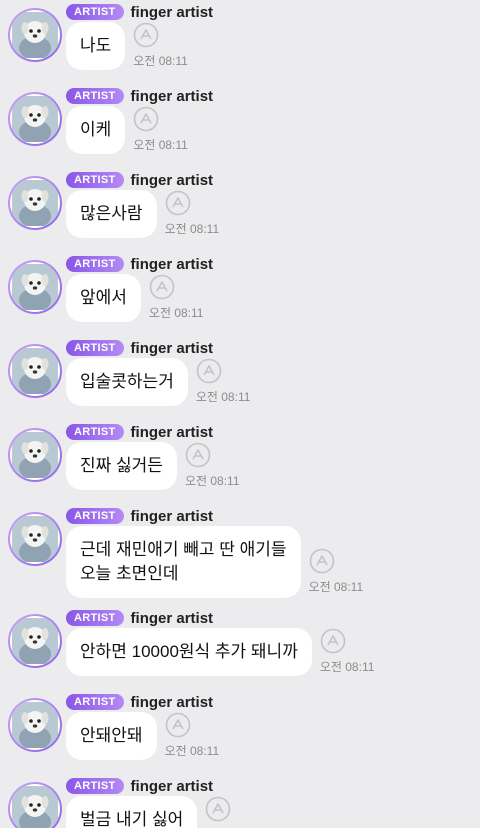 The image size is (480, 828). What do you see at coordinates (132, 812) in the screenshot?
I see `message-bubble: 벌금 내기 싫어` at bounding box center [132, 812].